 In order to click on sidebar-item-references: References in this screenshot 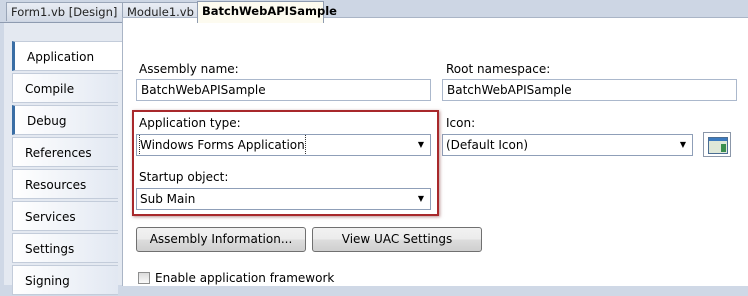, I will do `click(65, 152)`.